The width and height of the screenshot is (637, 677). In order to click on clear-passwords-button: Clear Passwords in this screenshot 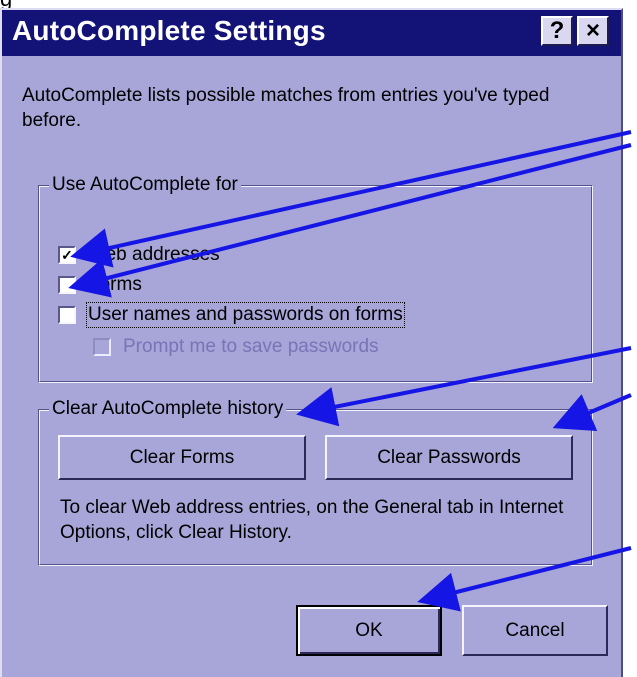, I will do `click(449, 457)`.